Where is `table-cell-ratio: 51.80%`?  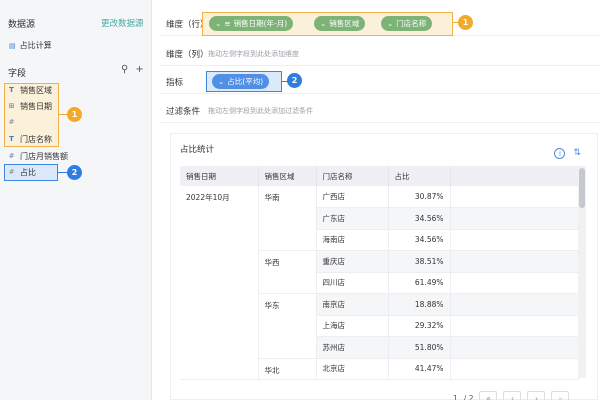 table-cell-ratio: 51.80% is located at coordinates (419, 347).